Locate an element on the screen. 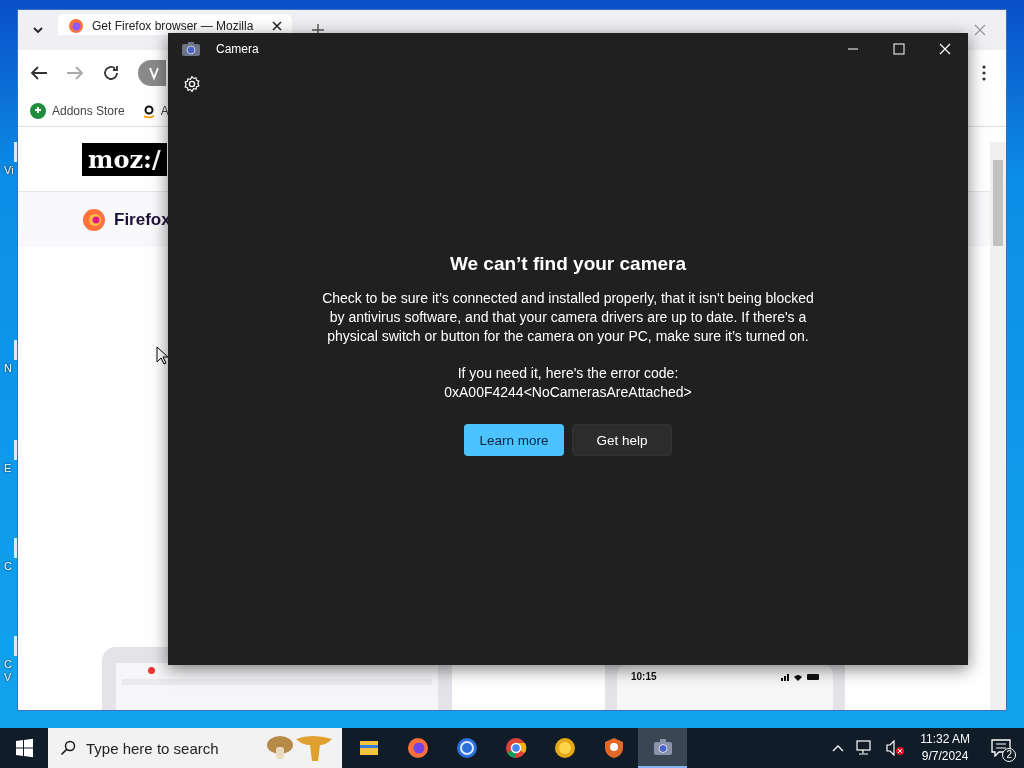 The height and width of the screenshot is (768, 1024). scrollbar is located at coordinates (998, 426).